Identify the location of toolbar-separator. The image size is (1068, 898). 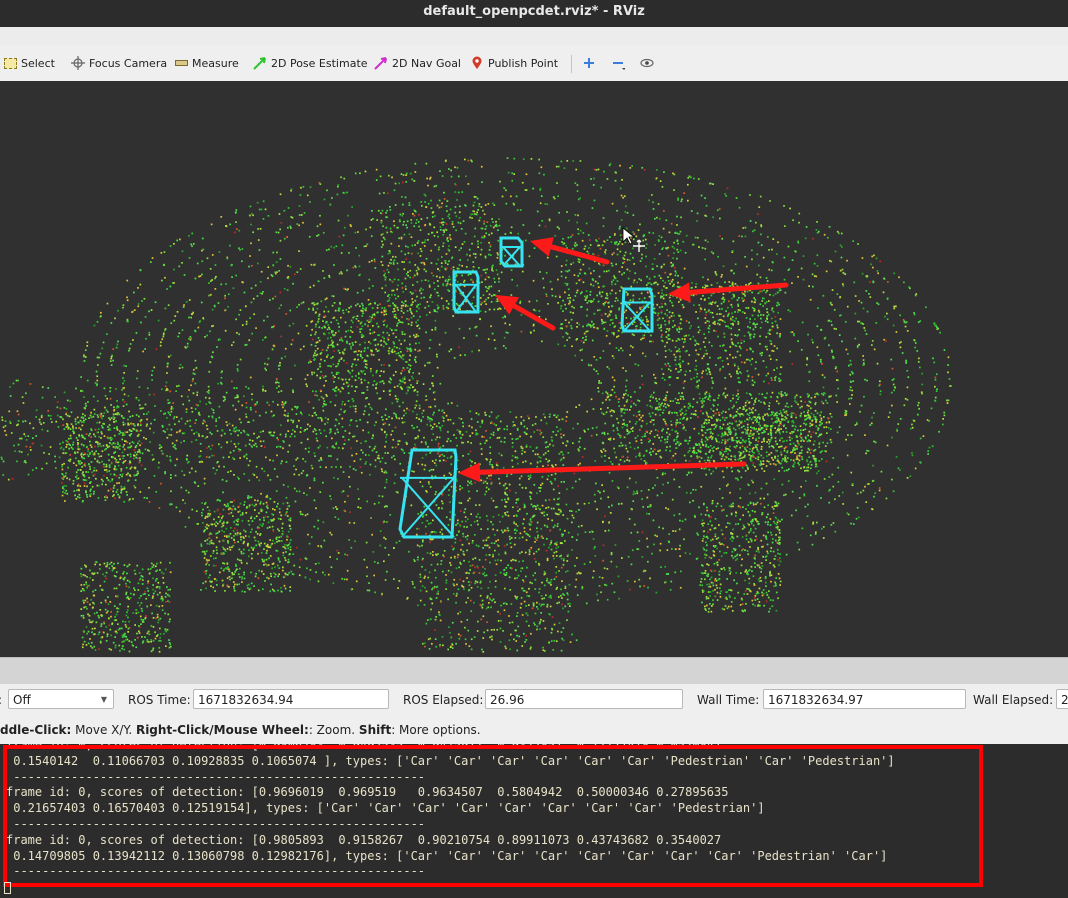
(571, 64).